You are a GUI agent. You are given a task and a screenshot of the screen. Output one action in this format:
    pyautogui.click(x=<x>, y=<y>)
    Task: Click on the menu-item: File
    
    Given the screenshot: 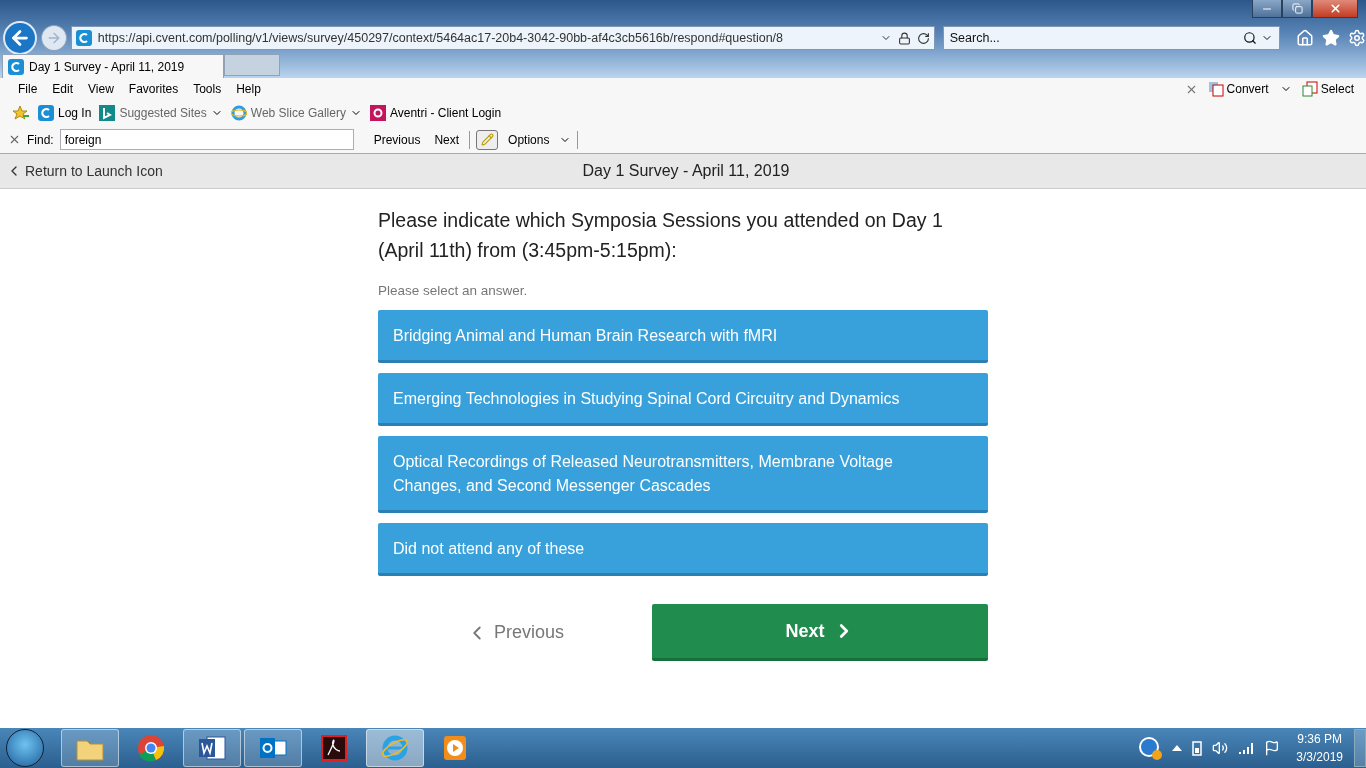 What is the action you would take?
    pyautogui.click(x=28, y=89)
    